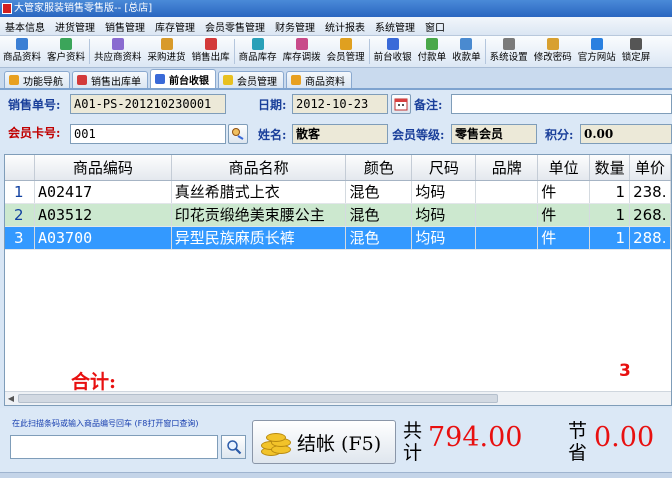  Describe the element at coordinates (103, 215) in the screenshot. I see `cell-code: A03512` at that location.